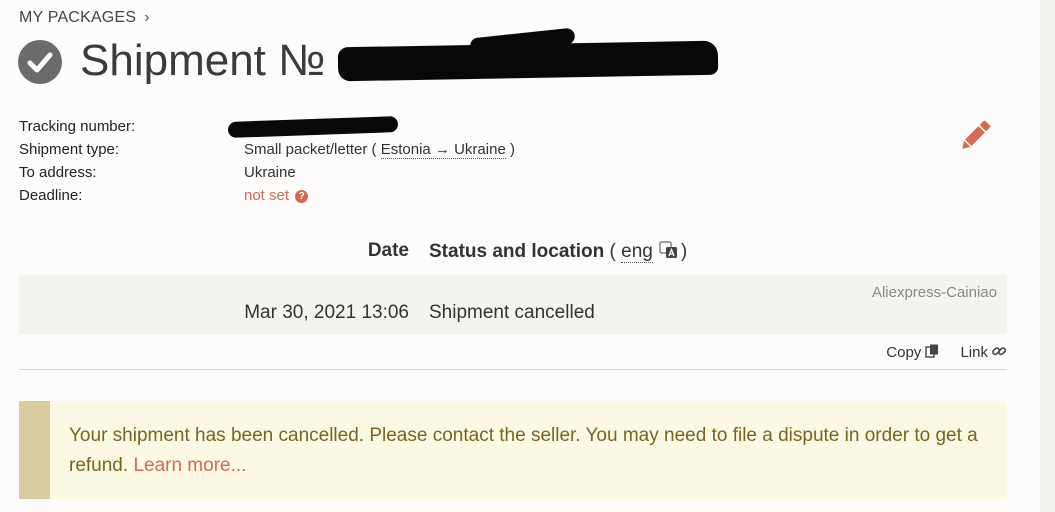 The height and width of the screenshot is (512, 1055). I want to click on event-status: Shipment cancelled, so click(512, 312).